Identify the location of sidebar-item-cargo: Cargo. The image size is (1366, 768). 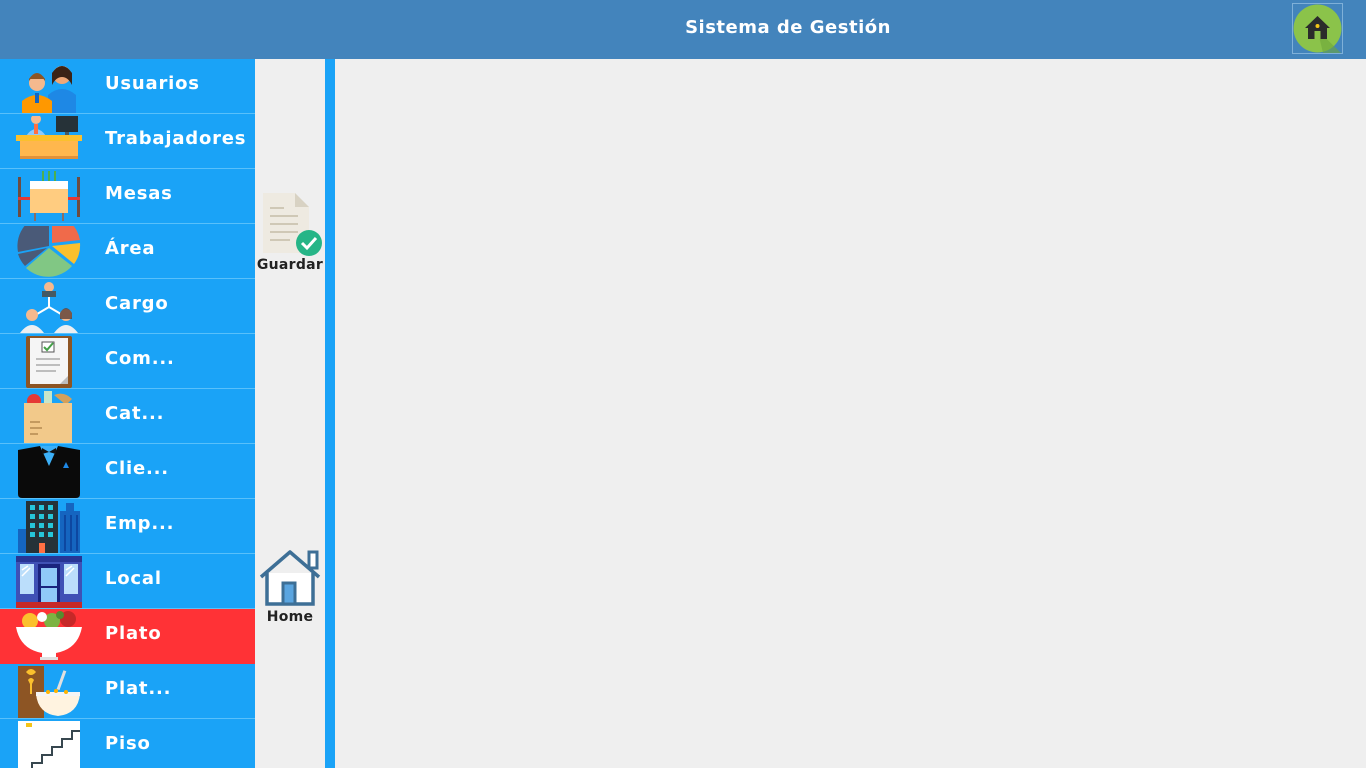
(127, 306).